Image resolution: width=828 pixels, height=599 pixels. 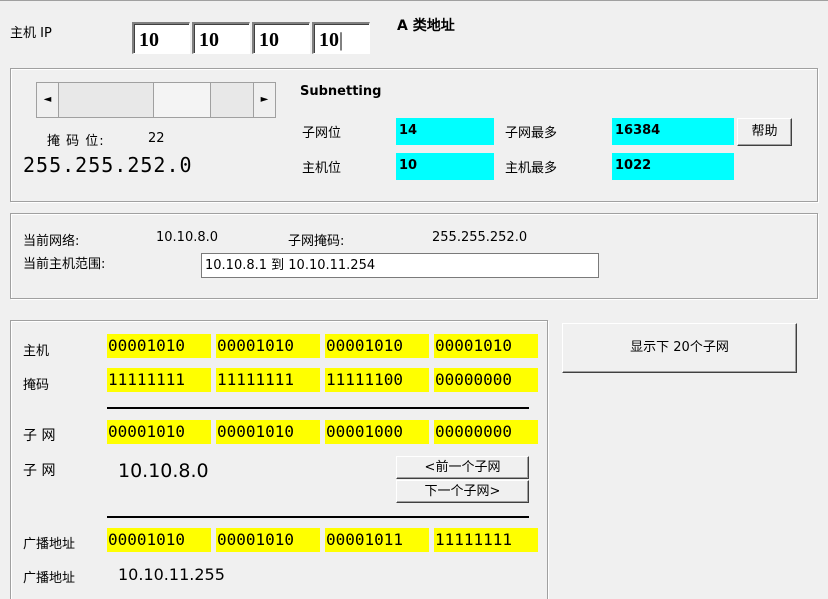 I want to click on subnet-bits-value: 14, so click(x=445, y=131).